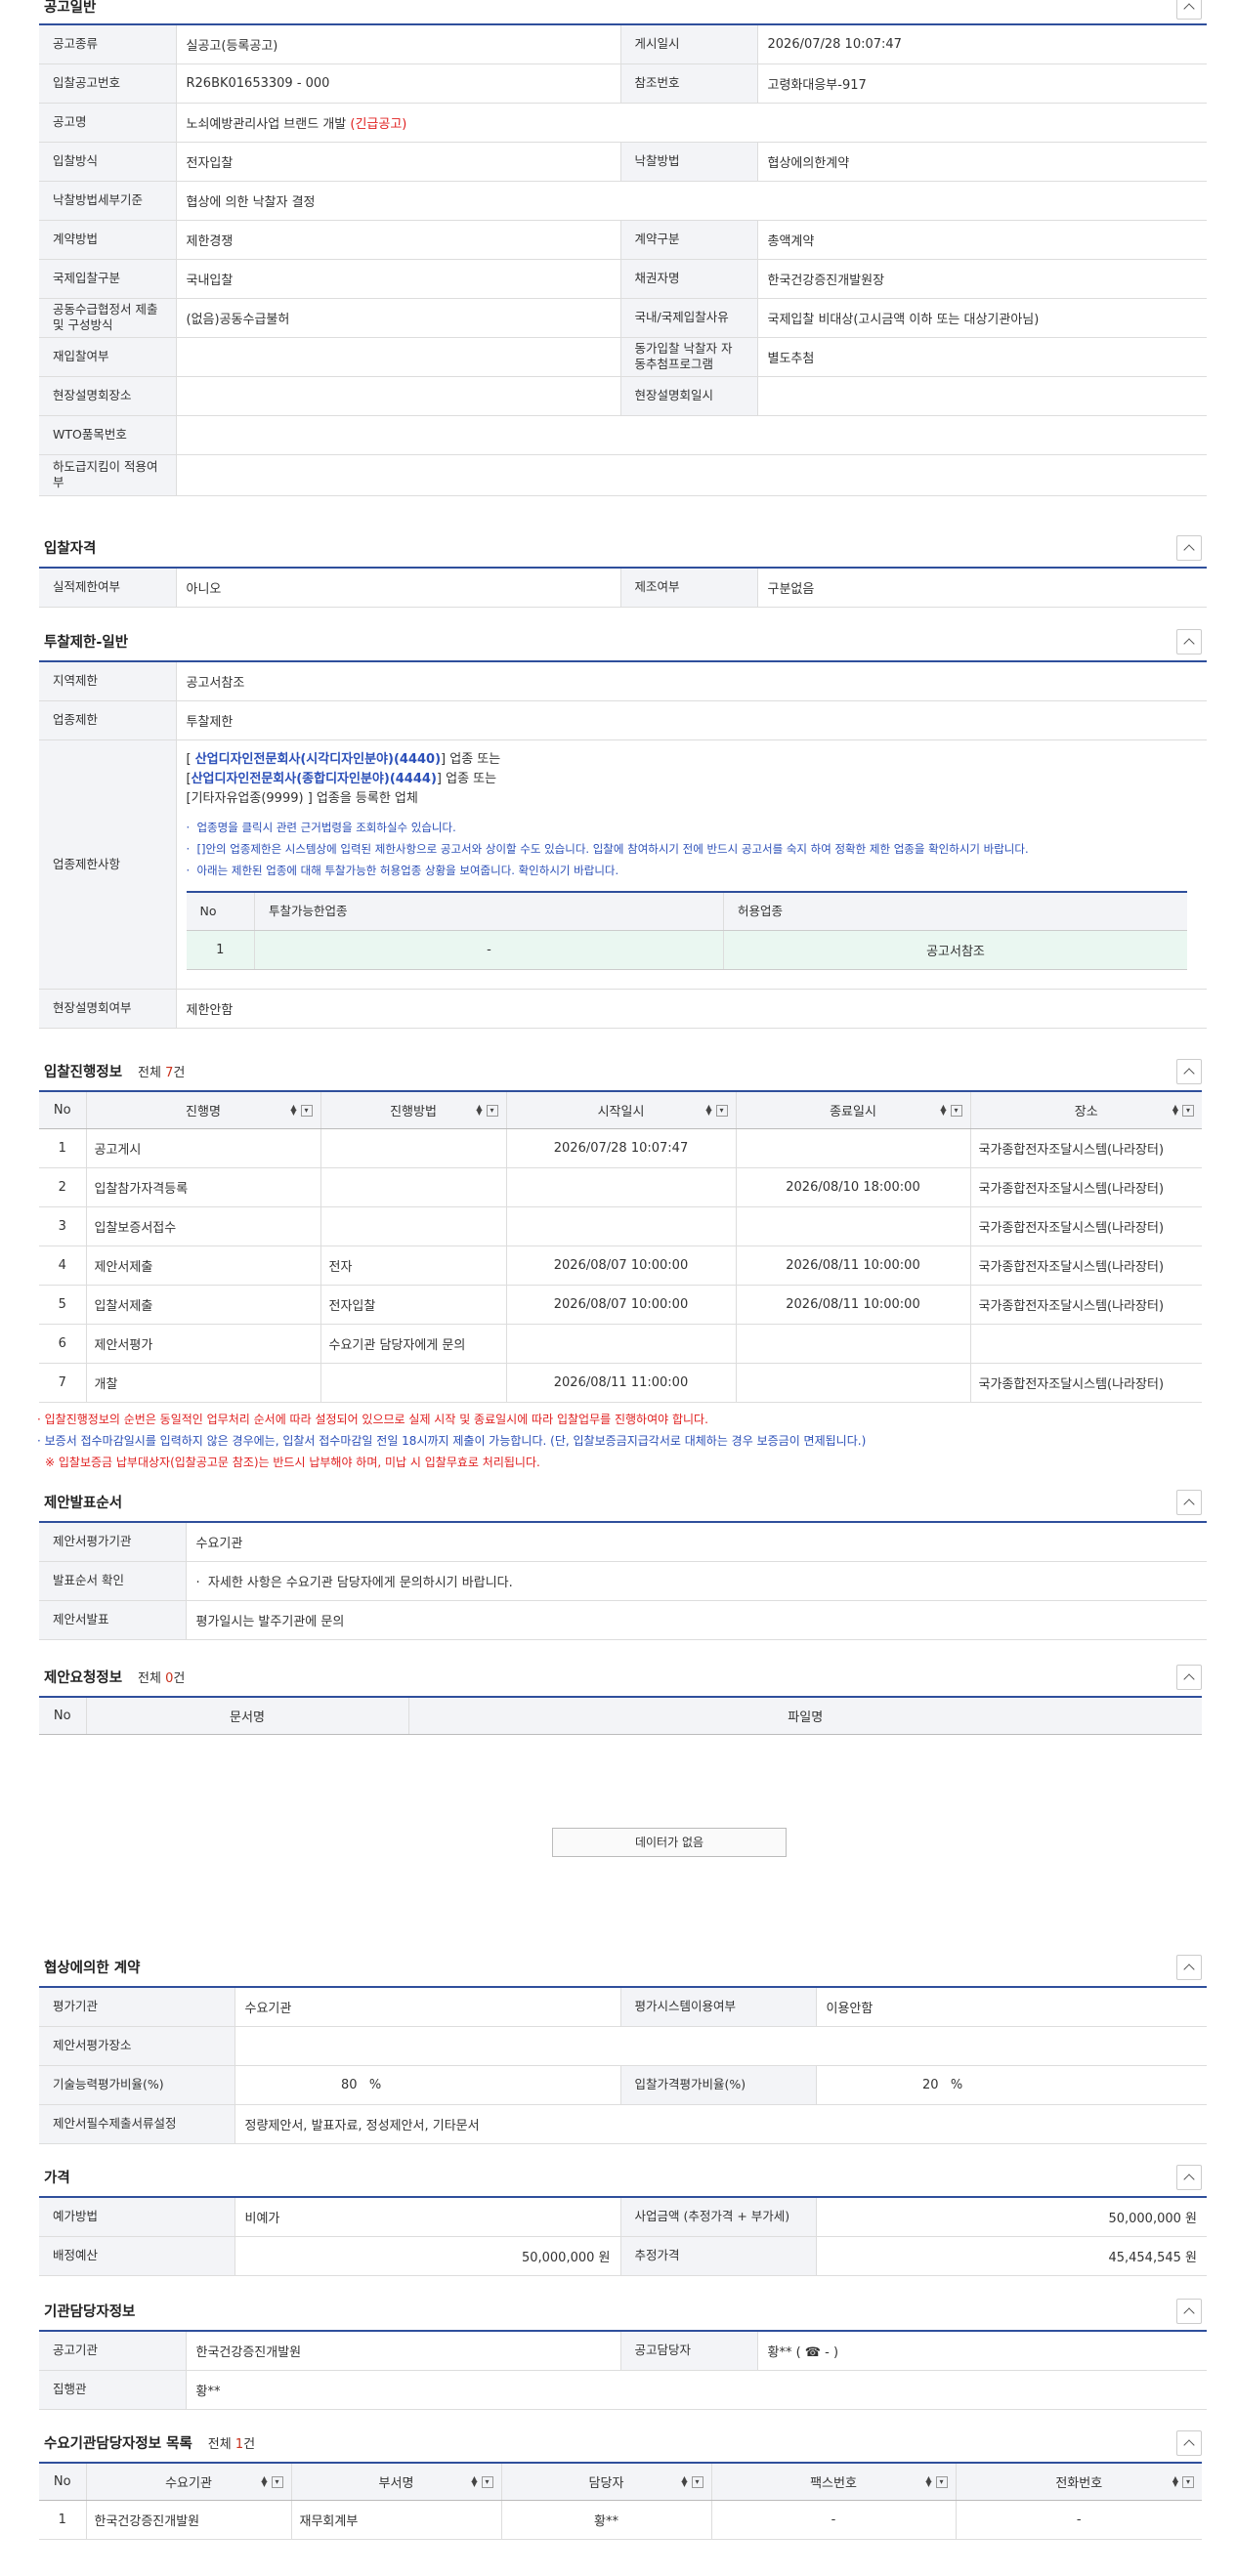 The width and height of the screenshot is (1236, 2576). Describe the element at coordinates (696, 1581) in the screenshot. I see `value: · 자세한 사항은 수요기관 담당자에게 문의하시기 바랍니다.` at that location.